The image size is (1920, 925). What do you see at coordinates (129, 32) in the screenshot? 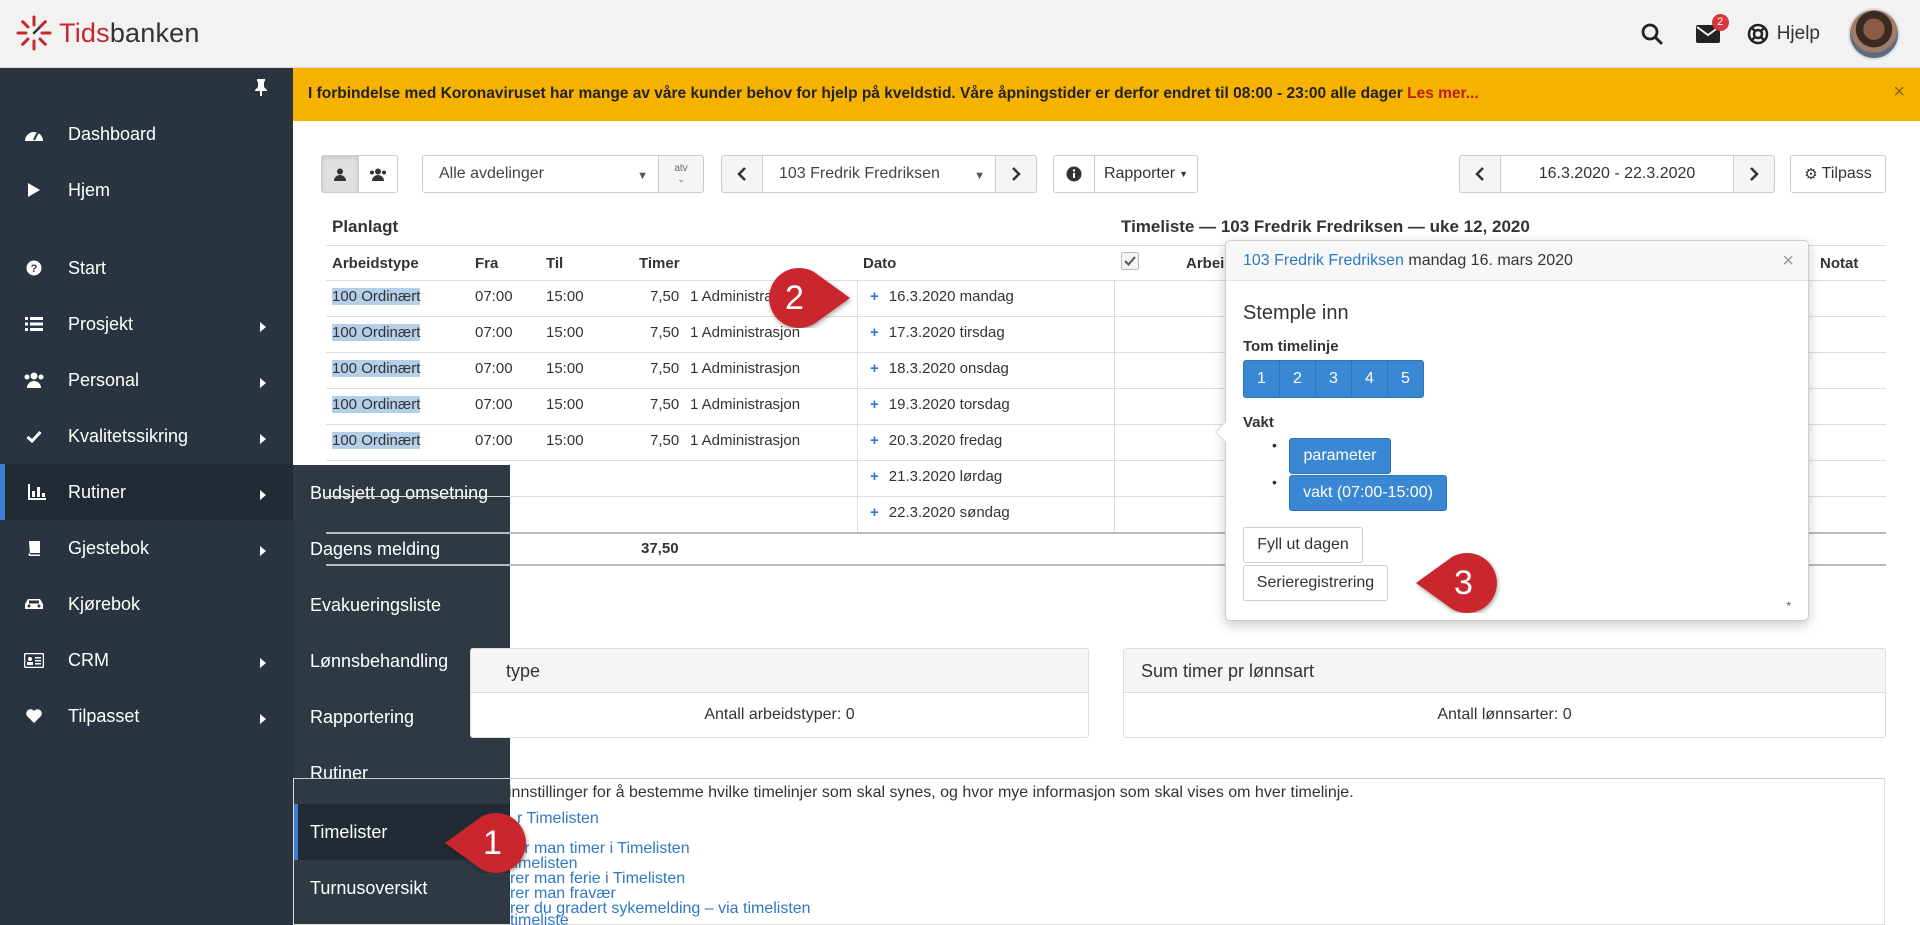
I see `logo-text: Tidsbanken` at bounding box center [129, 32].